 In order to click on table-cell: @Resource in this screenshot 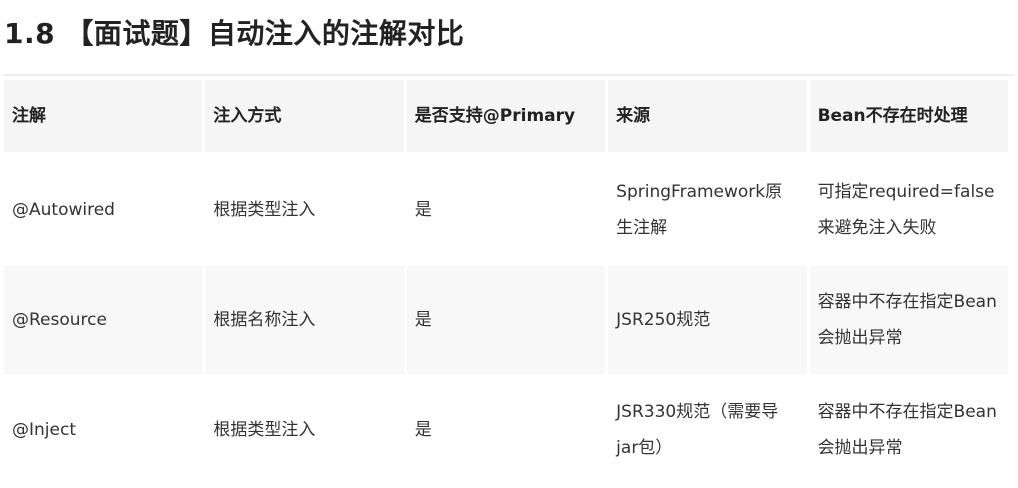, I will do `click(103, 320)`.